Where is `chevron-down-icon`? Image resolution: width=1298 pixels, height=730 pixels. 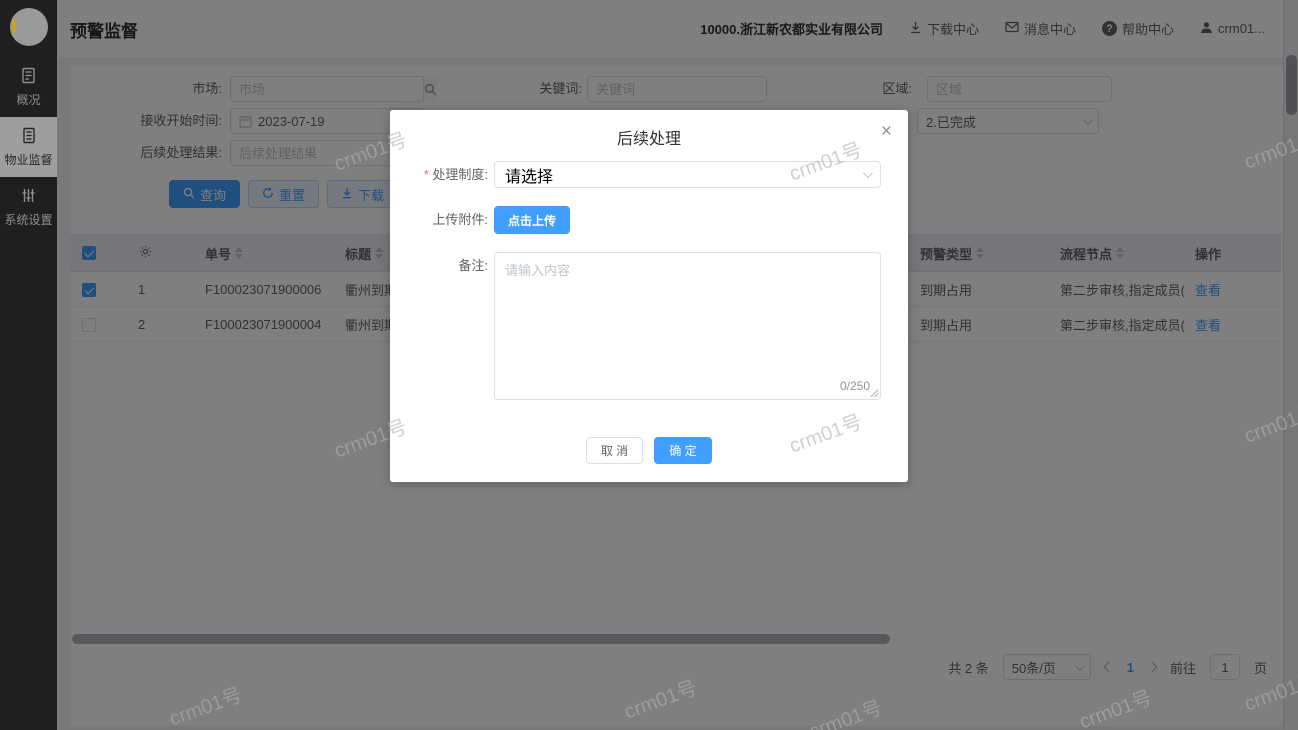 chevron-down-icon is located at coordinates (867, 173).